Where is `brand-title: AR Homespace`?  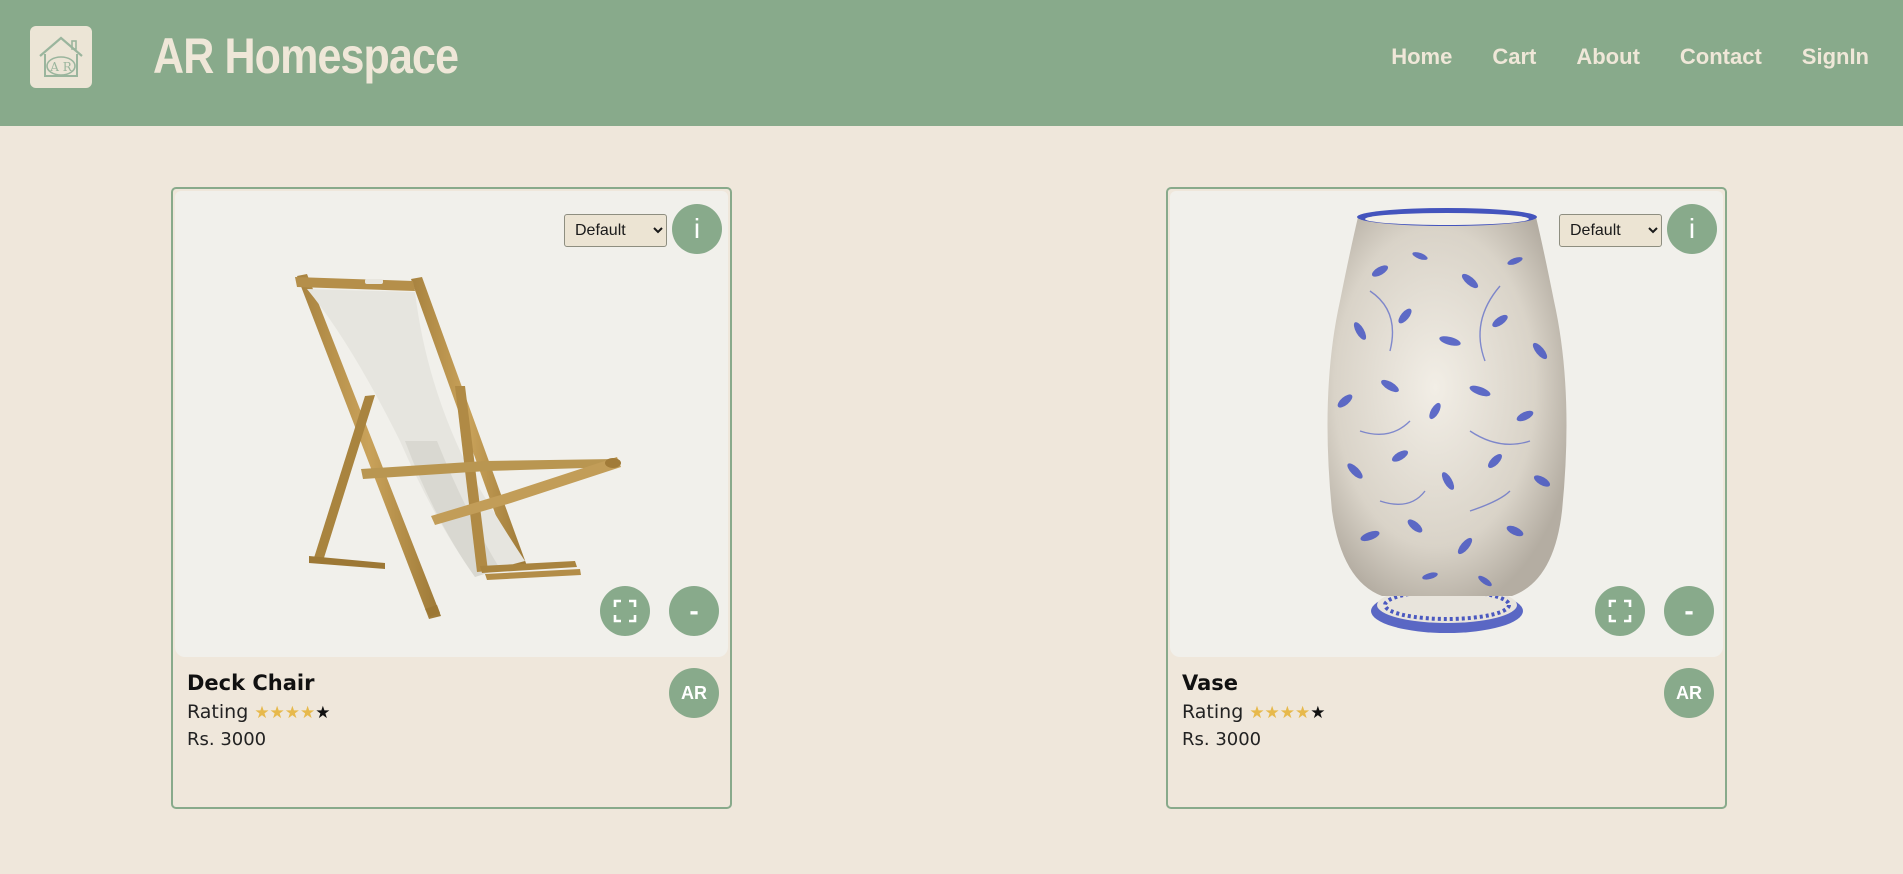 brand-title: AR Homespace is located at coordinates (306, 56).